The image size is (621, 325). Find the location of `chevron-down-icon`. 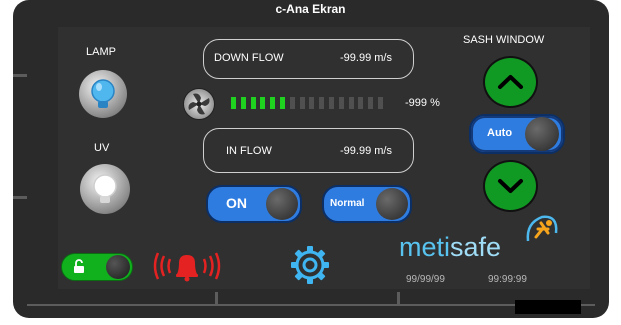

chevron-down-icon is located at coordinates (510, 186).